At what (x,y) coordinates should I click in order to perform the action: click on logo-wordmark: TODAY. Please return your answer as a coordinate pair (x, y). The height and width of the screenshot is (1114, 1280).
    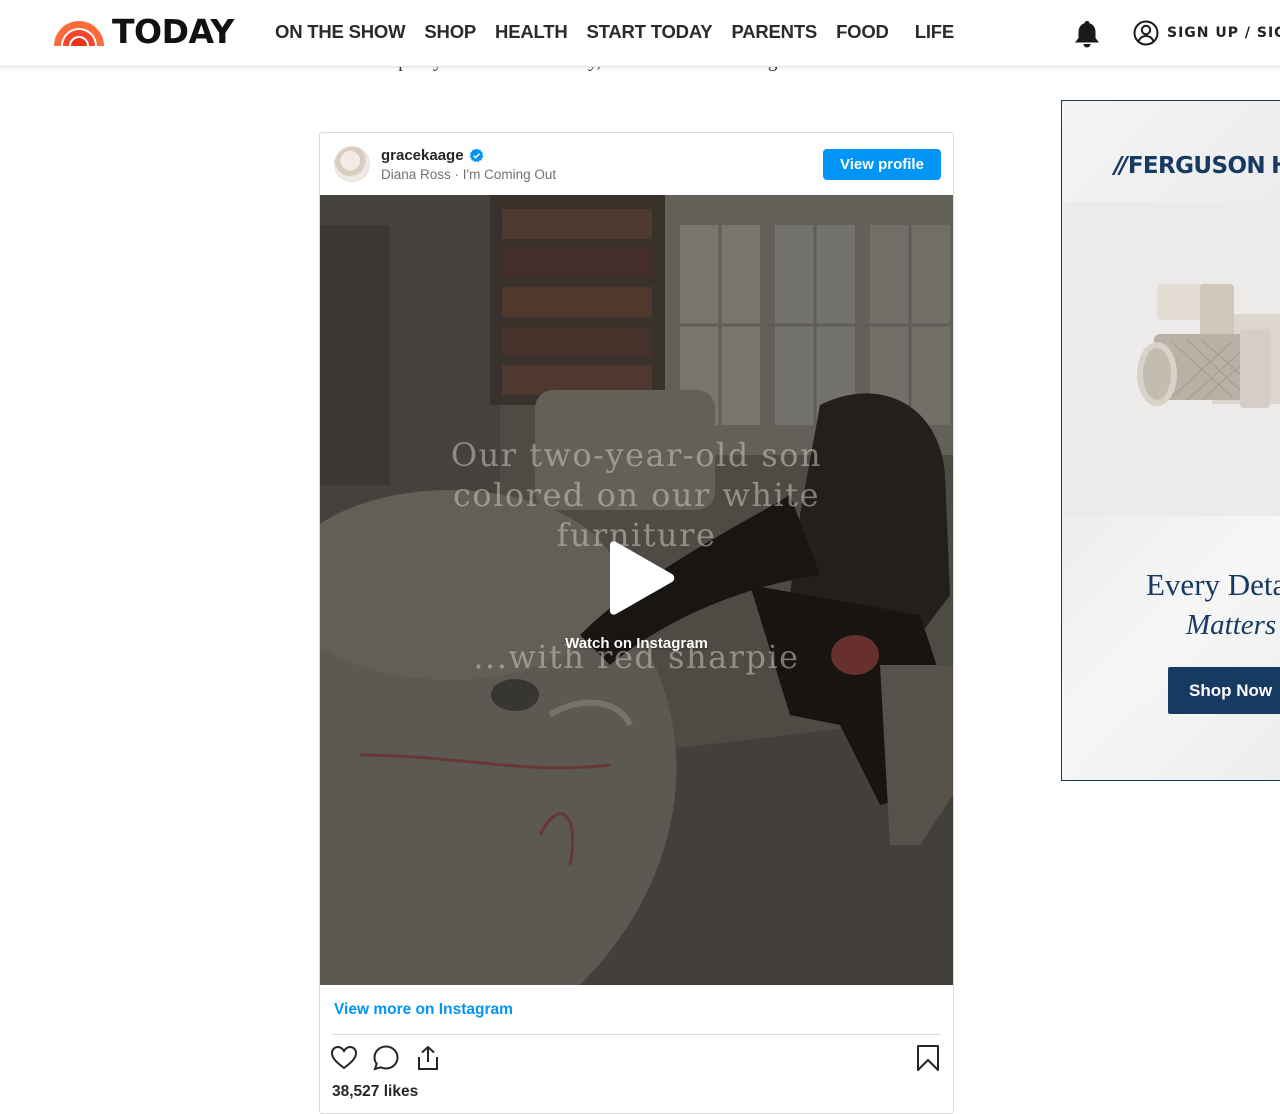
    Looking at the image, I should click on (173, 31).